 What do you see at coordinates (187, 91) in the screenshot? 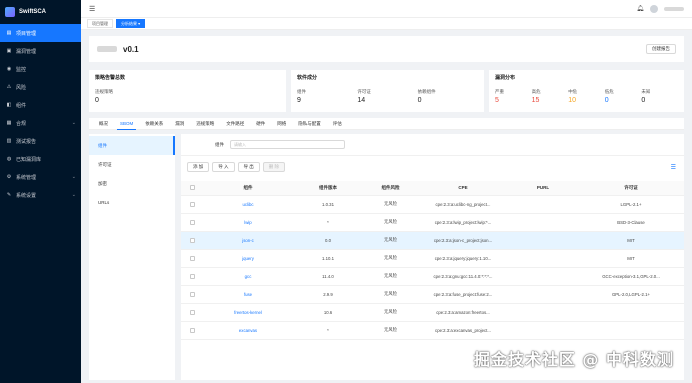
I see `policy-alert-card: 策略告警总数 违规策略 0` at bounding box center [187, 91].